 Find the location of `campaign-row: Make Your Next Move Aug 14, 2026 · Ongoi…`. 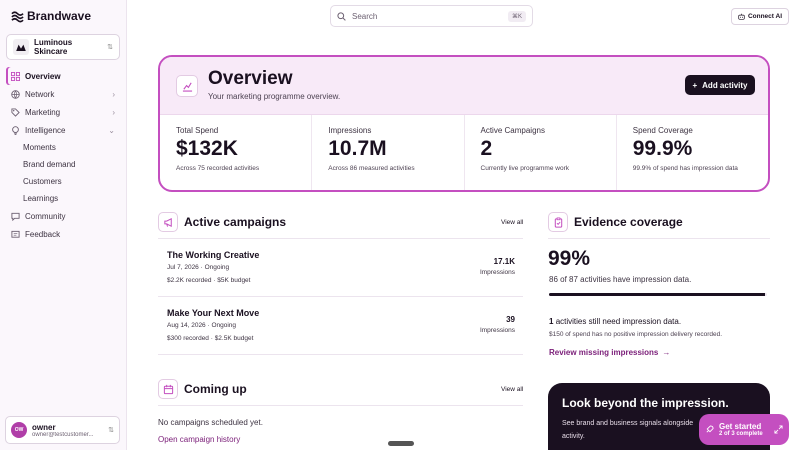

campaign-row: Make Your Next Move Aug 14, 2026 · Ongoi… is located at coordinates (340, 325).